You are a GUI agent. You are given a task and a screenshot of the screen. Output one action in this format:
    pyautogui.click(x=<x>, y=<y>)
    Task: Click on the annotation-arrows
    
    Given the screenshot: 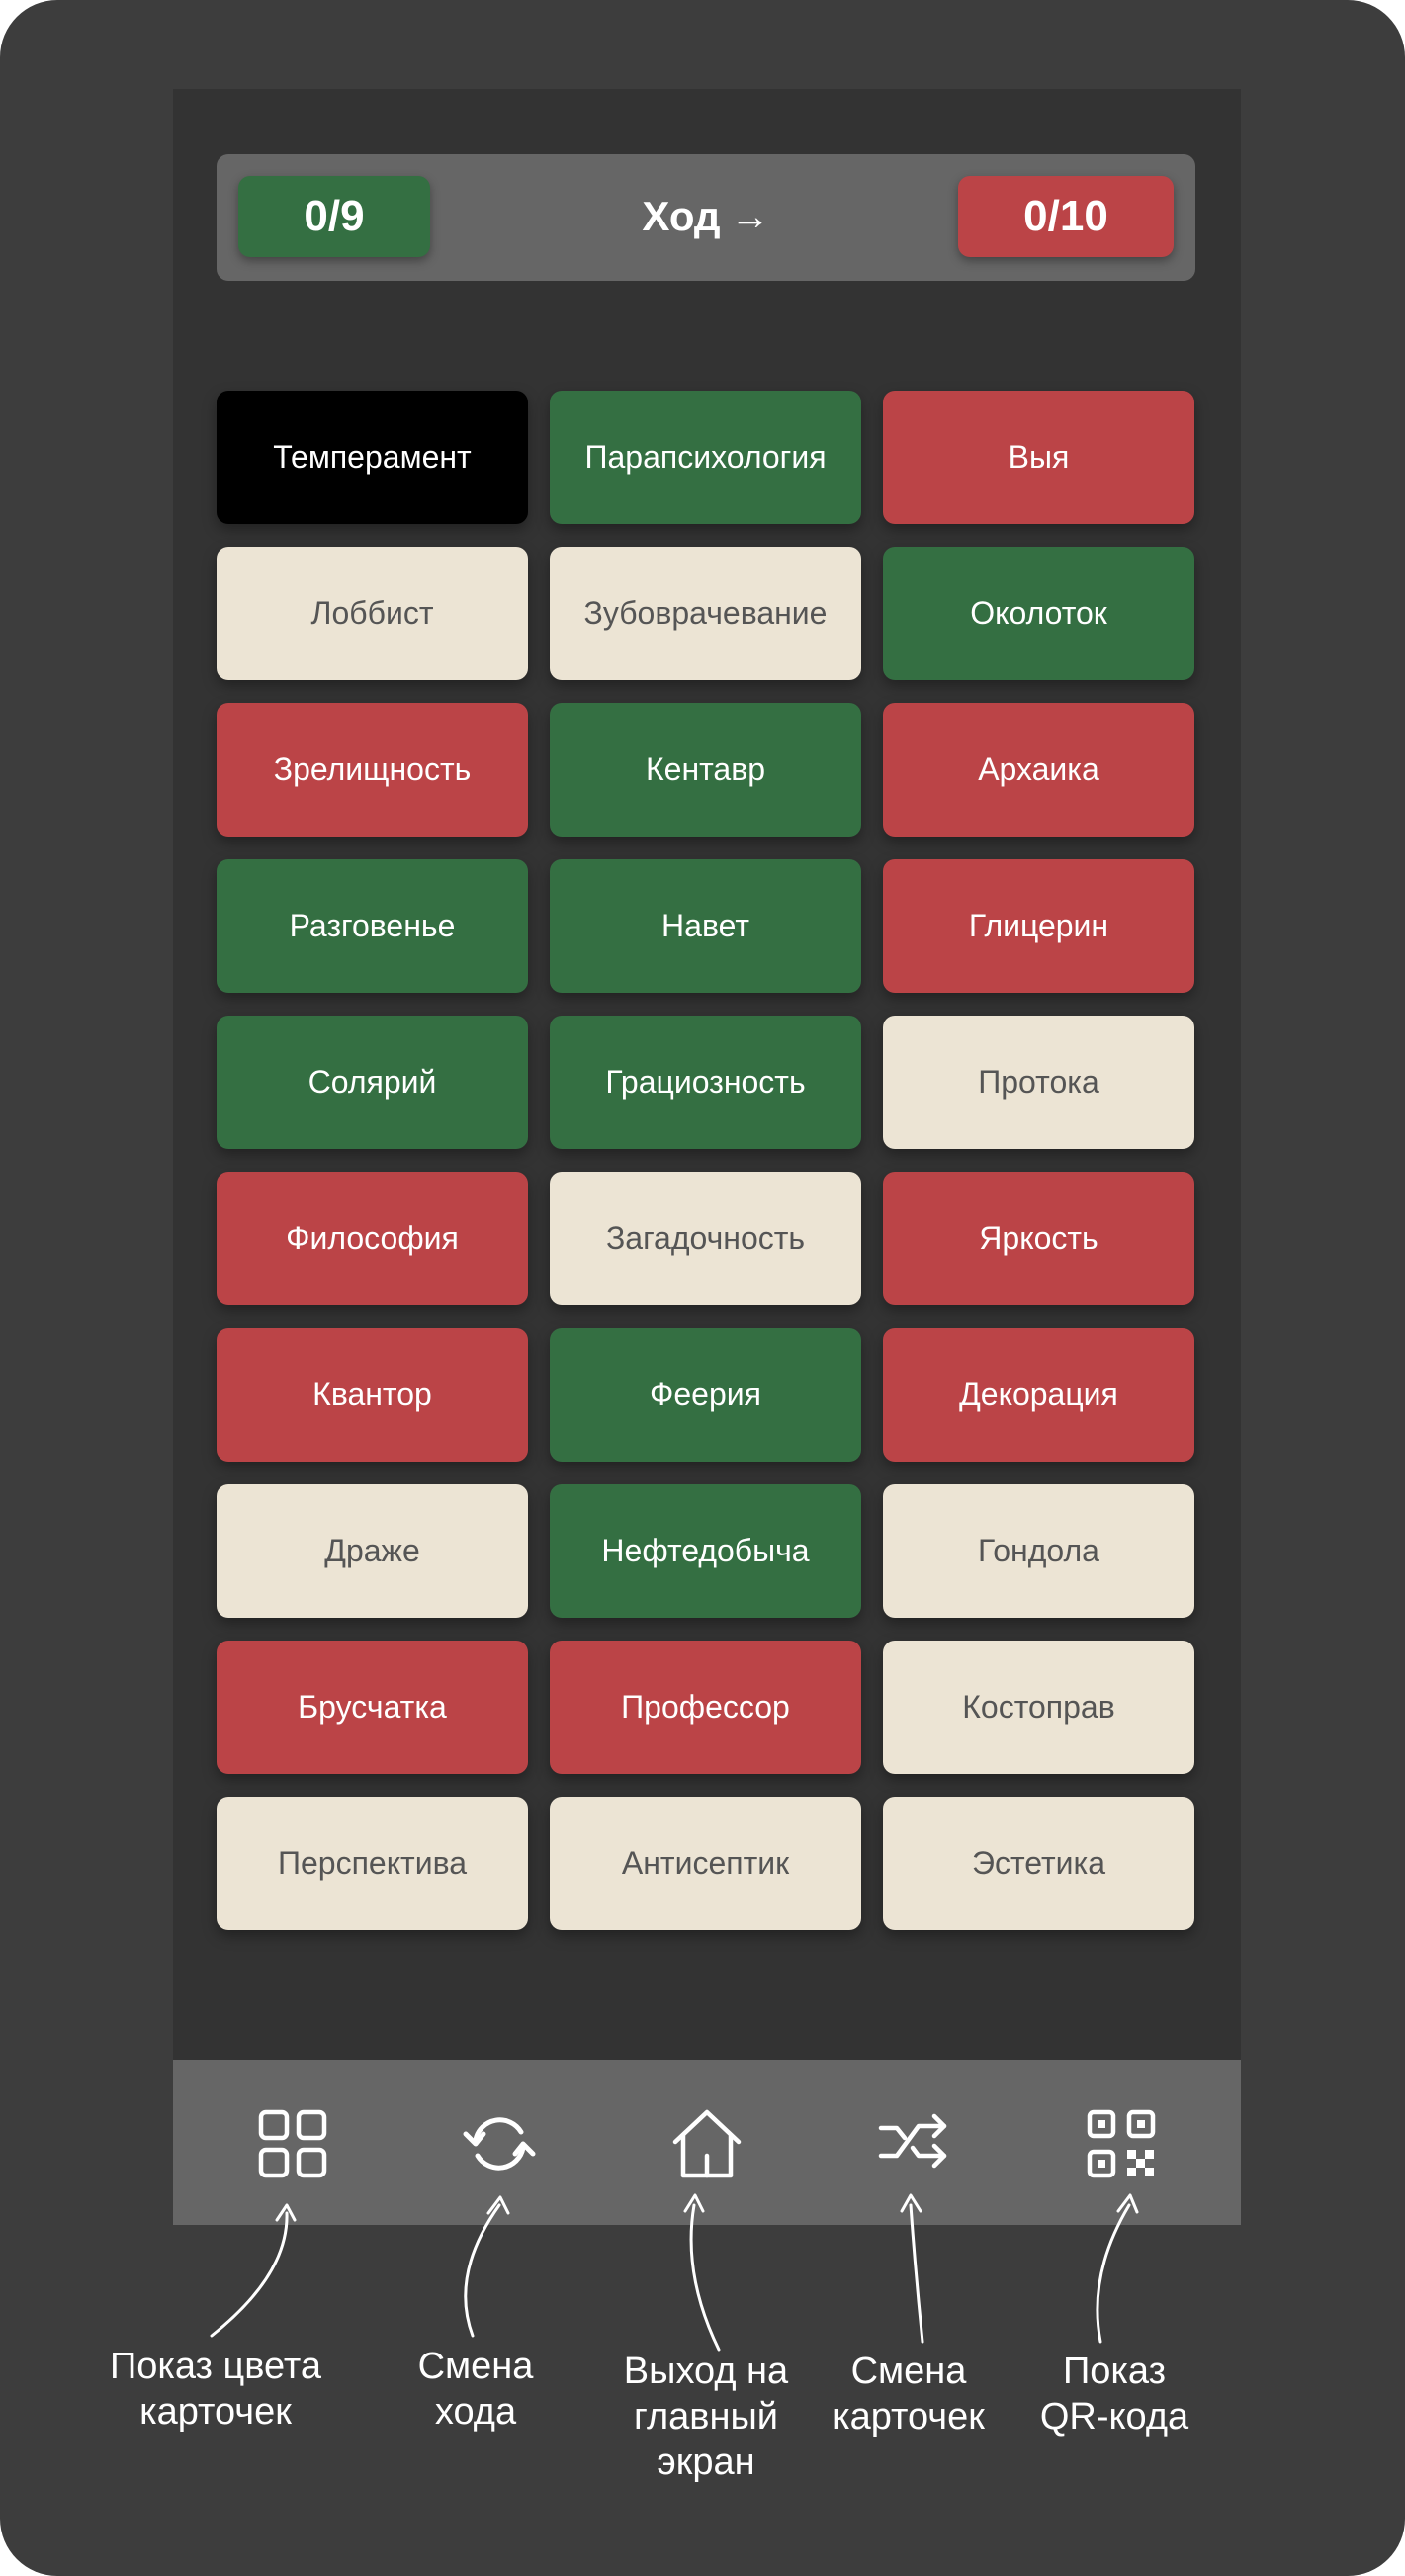 What is the action you would take?
    pyautogui.click(x=674, y=2272)
    